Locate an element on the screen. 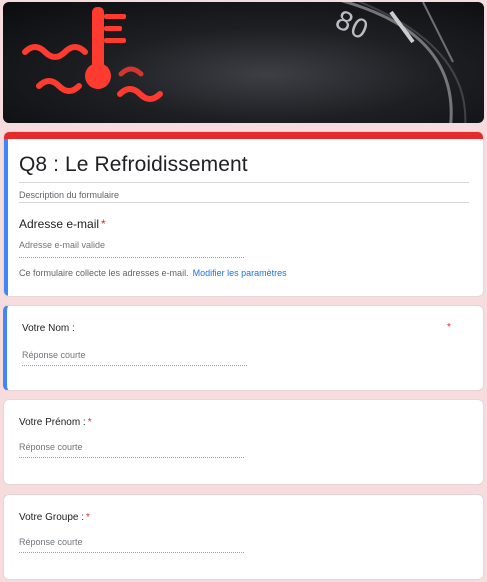  question-label-groupe-text: Votre Groupe : is located at coordinates (52, 517).